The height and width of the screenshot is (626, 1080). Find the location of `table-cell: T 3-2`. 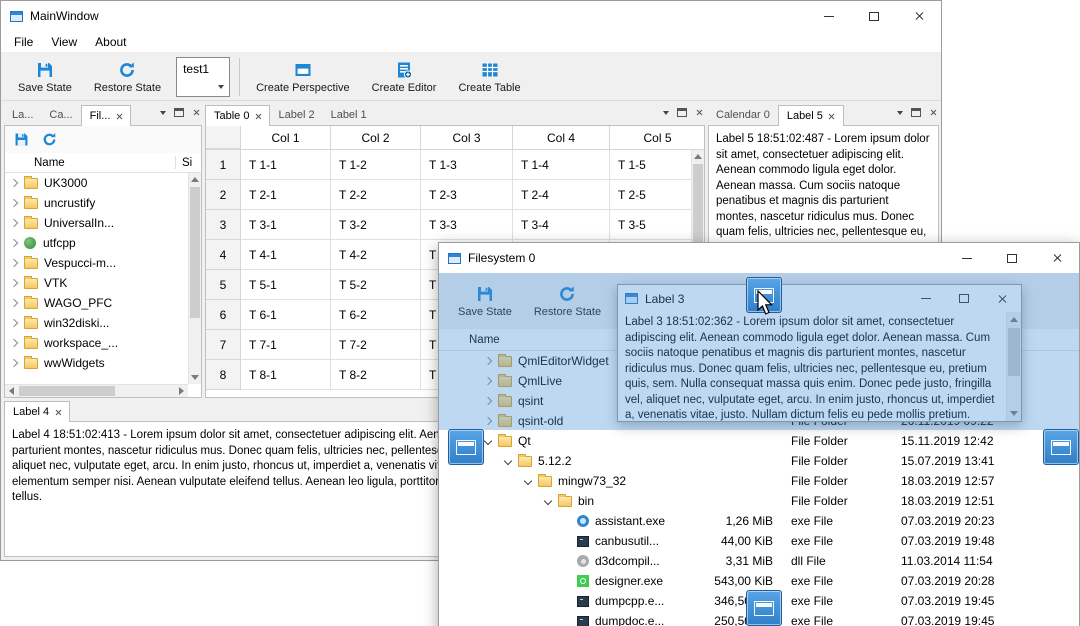

table-cell: T 3-2 is located at coordinates (376, 225).